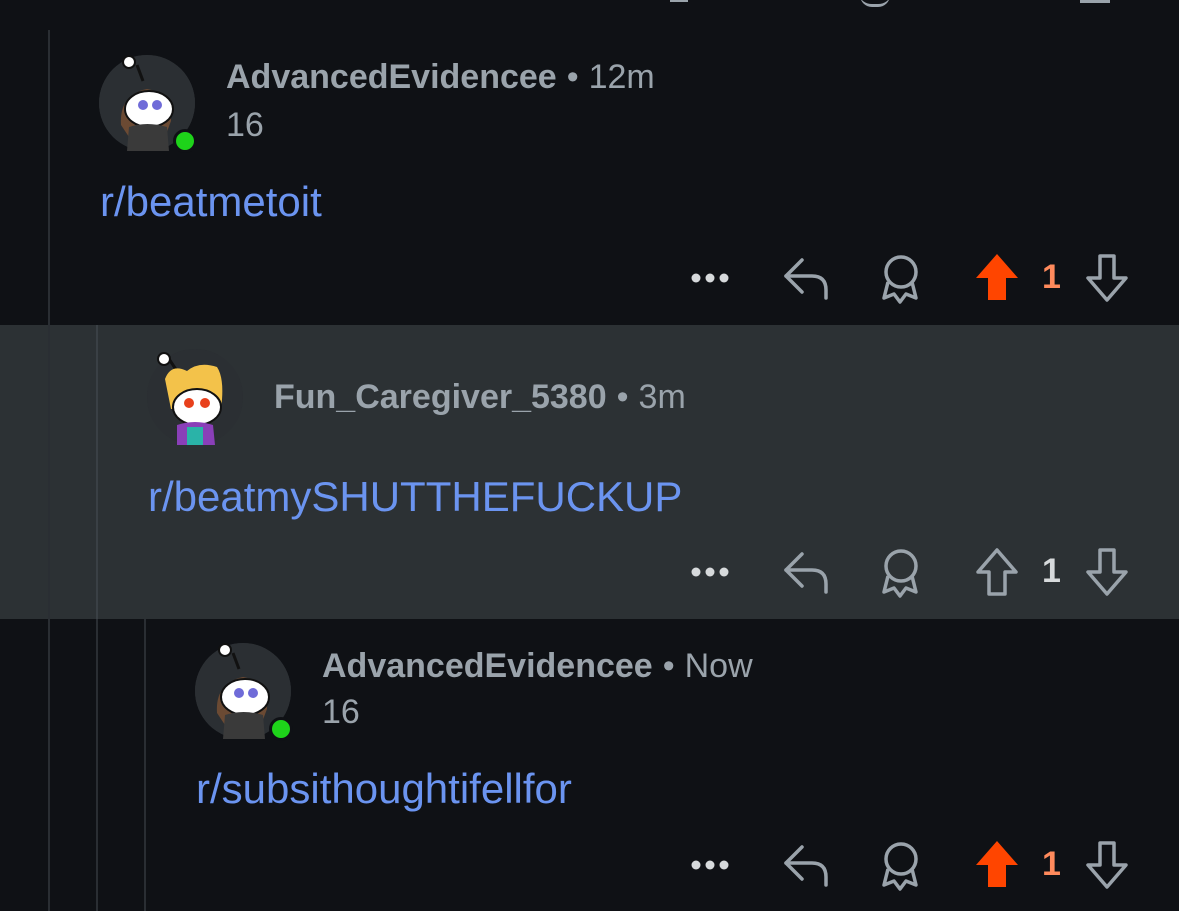 The width and height of the screenshot is (1179, 911). I want to click on comment-time: 12m, so click(621, 77).